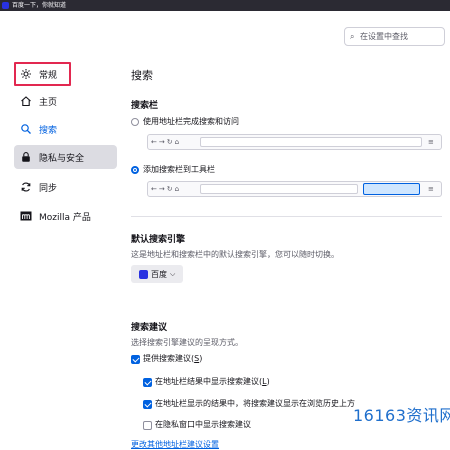  Describe the element at coordinates (158, 240) in the screenshot. I see `default-engine-heading: 默认搜索引擎` at that location.